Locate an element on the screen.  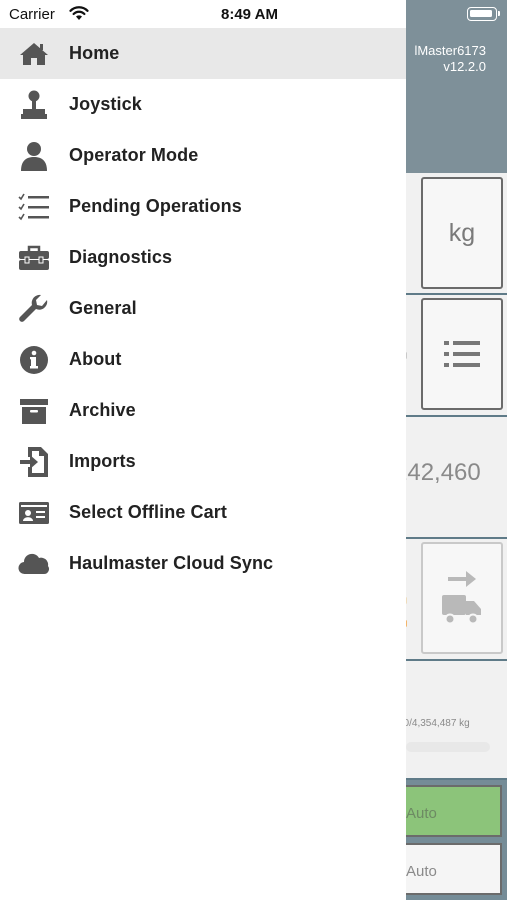
cloud-icon is located at coordinates (34, 564).